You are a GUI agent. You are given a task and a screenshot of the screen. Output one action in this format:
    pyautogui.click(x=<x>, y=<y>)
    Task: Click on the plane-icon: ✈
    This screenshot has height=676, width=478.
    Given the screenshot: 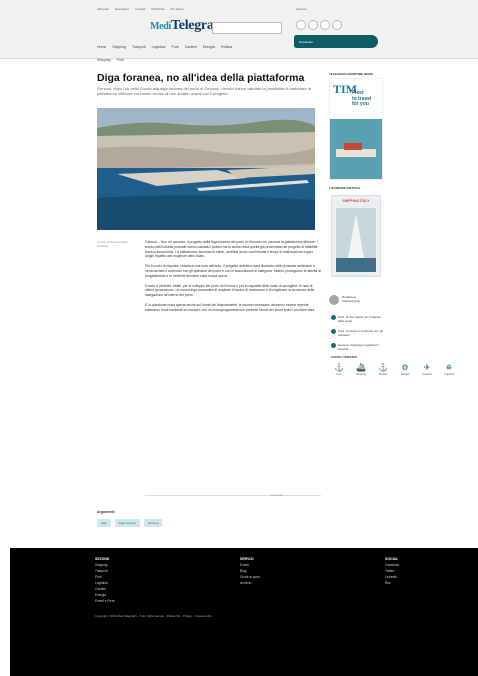 What is the action you would take?
    pyautogui.click(x=427, y=367)
    